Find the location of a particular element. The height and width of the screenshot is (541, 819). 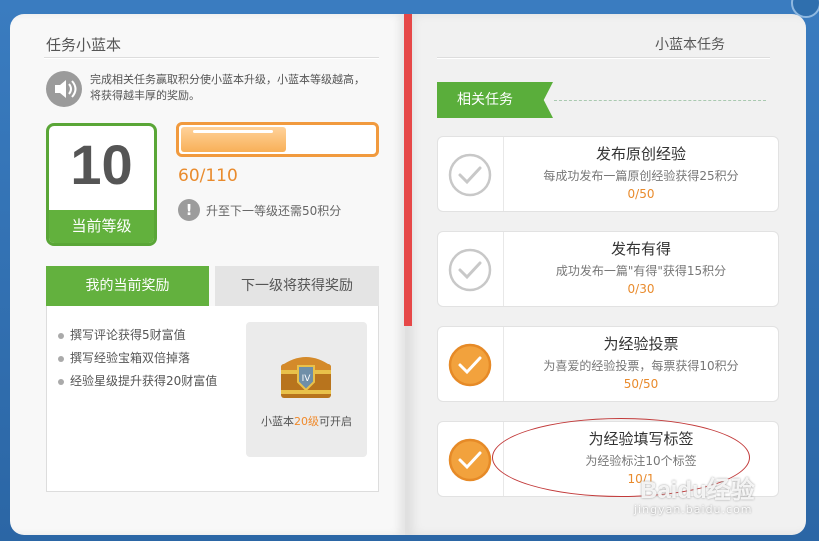

current-level-badge: 10 当前等级 is located at coordinates (101, 184).